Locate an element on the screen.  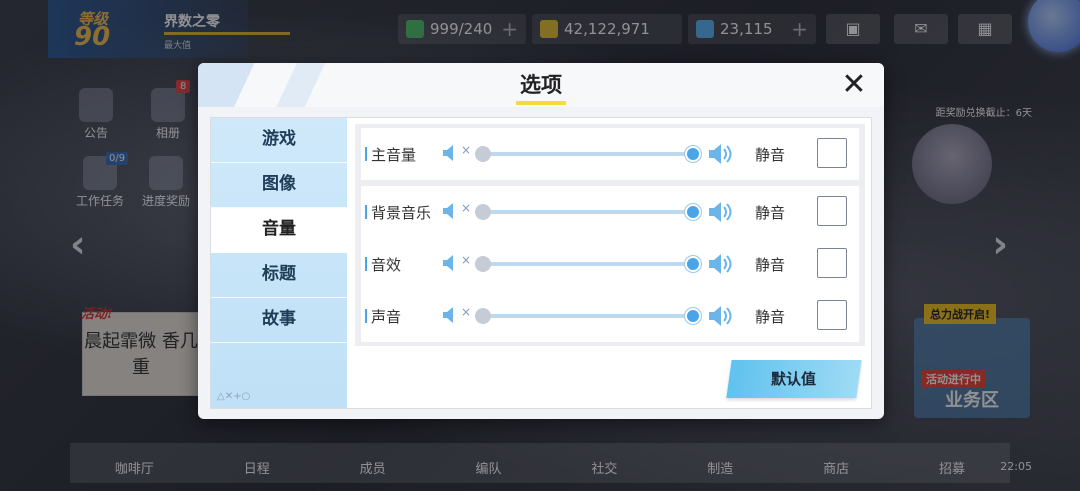
volume-row-label: 声音 is located at coordinates (383, 317).